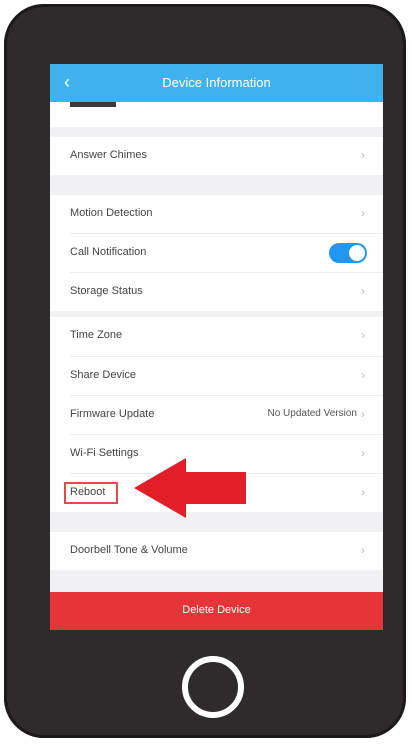  What do you see at coordinates (103, 375) in the screenshot?
I see `share-device-label: Share Device` at bounding box center [103, 375].